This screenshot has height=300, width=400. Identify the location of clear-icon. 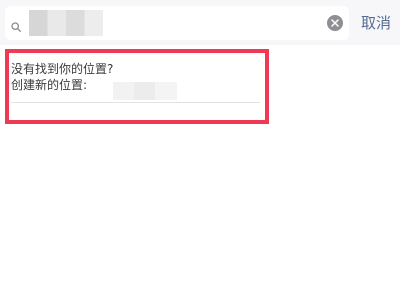
(335, 23).